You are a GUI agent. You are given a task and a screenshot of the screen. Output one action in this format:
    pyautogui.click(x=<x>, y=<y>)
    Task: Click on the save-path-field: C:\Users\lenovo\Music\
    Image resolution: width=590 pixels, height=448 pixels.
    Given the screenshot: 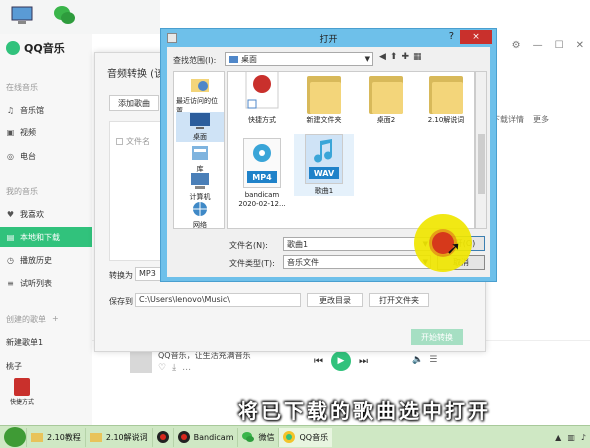 What is the action you would take?
    pyautogui.click(x=218, y=300)
    